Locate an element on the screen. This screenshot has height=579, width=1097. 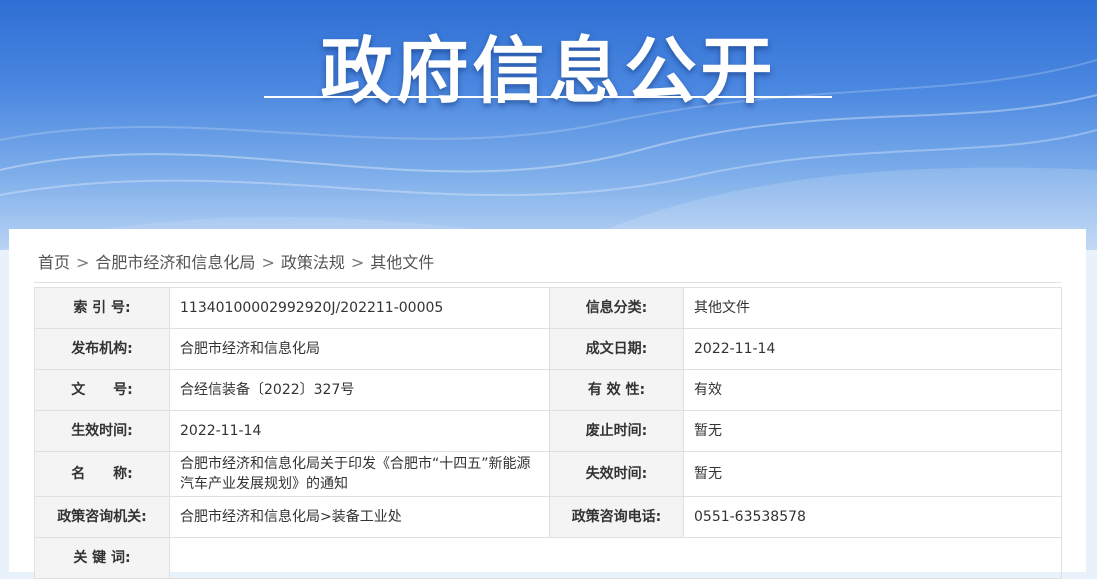
index-label: 索 引 号: is located at coordinates (102, 308).